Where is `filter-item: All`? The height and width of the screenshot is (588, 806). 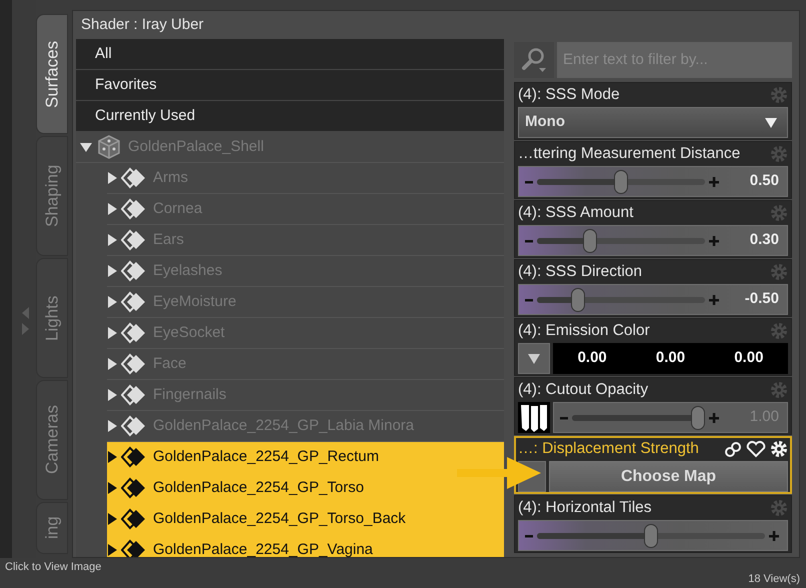
filter-item: All is located at coordinates (290, 54).